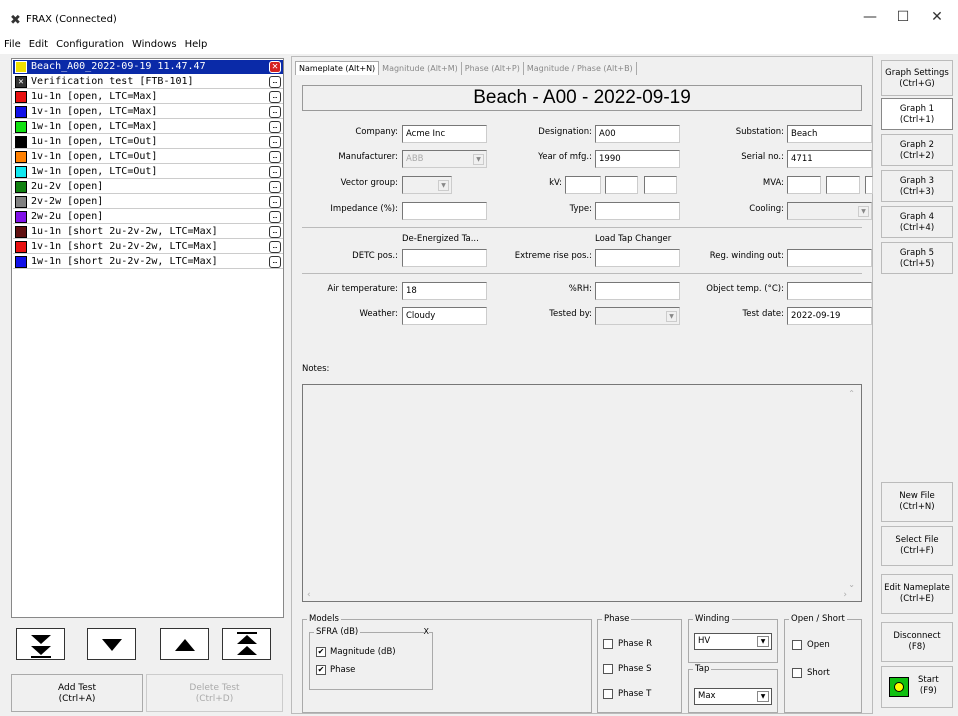 This screenshot has height=716, width=958. Describe the element at coordinates (637, 211) in the screenshot. I see `type-field` at that location.